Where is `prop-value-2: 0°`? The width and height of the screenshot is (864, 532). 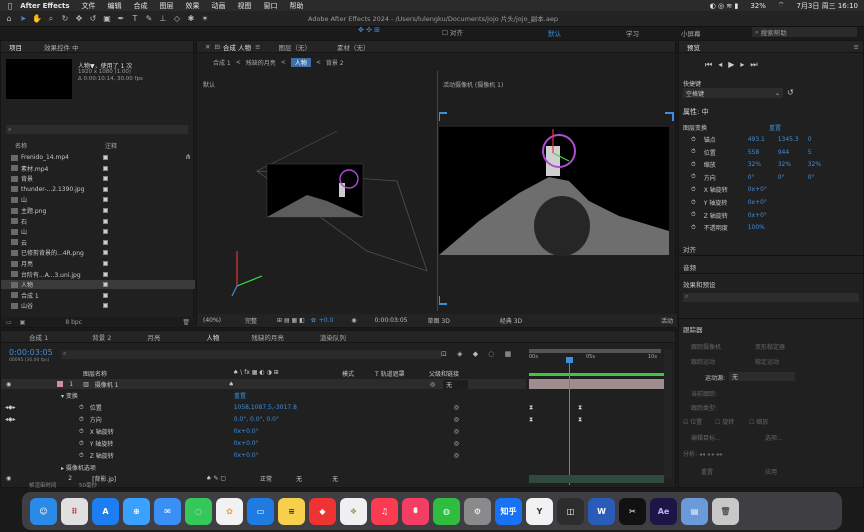
prop-value-2: 0° is located at coordinates (793, 177).